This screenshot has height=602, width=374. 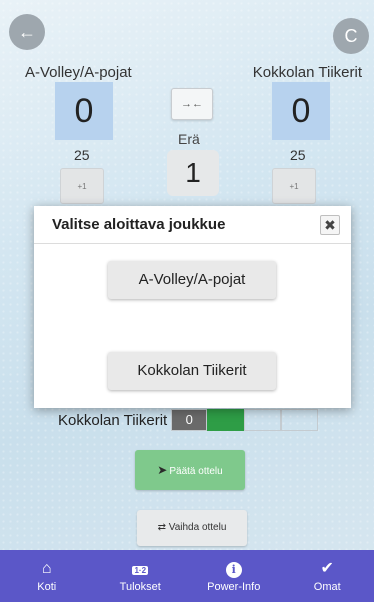 I want to click on close-icon: ✖, so click(x=330, y=224).